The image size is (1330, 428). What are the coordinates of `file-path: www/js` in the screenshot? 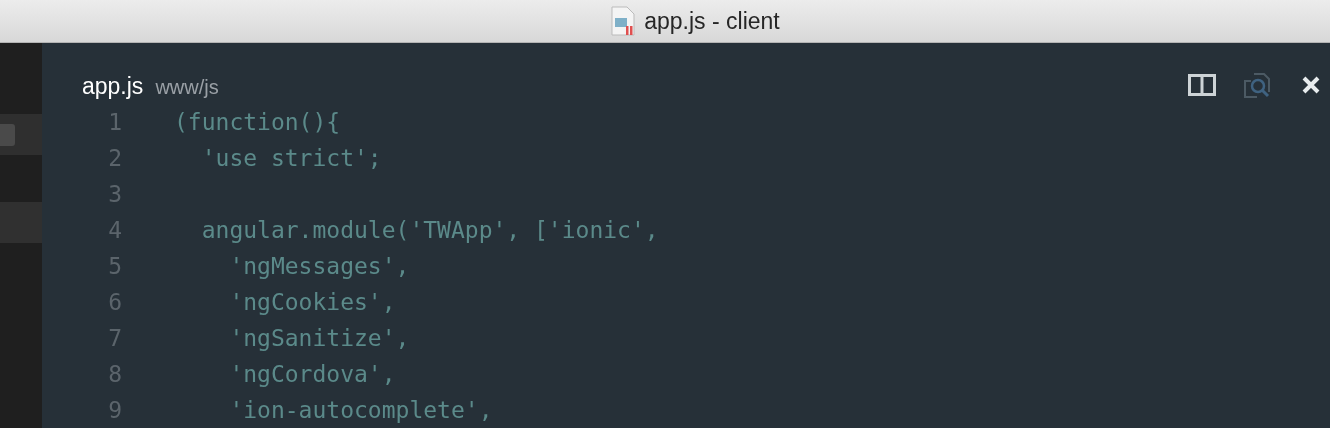 It's located at (187, 87).